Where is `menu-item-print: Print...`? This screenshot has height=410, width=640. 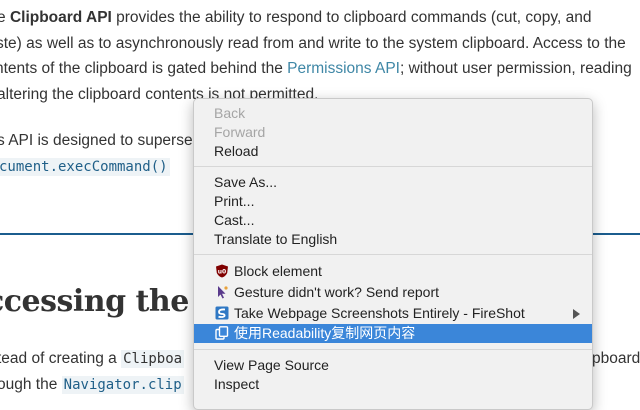
menu-item-print: Print... is located at coordinates (393, 201).